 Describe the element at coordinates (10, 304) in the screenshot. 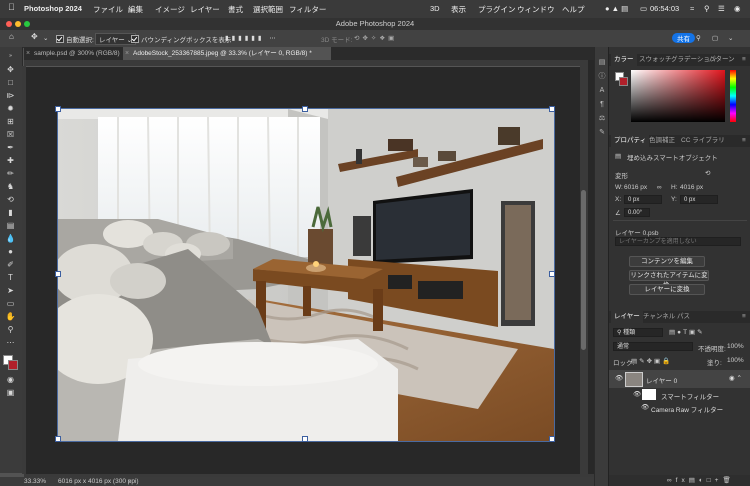

I see `rectangle-tool-icon: ▭` at that location.